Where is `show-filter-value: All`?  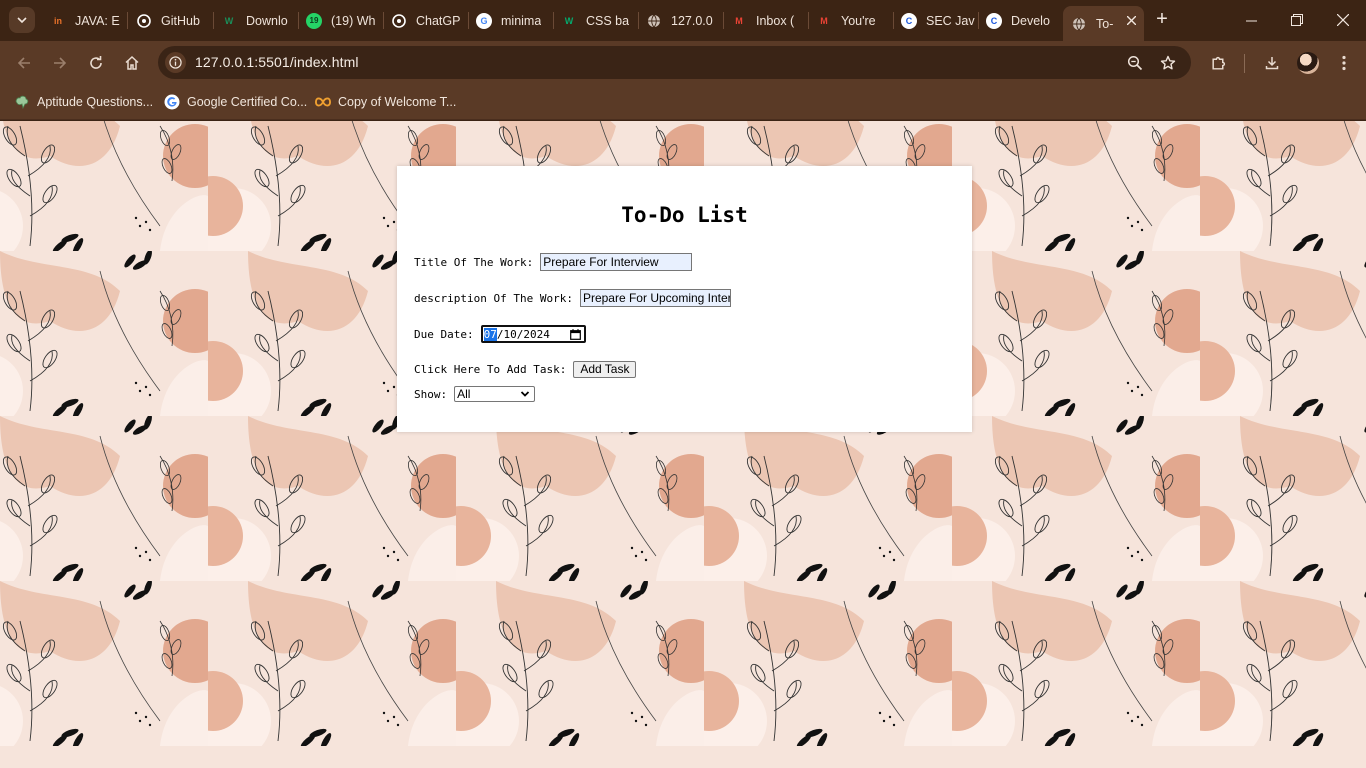 show-filter-value: All is located at coordinates (464, 394).